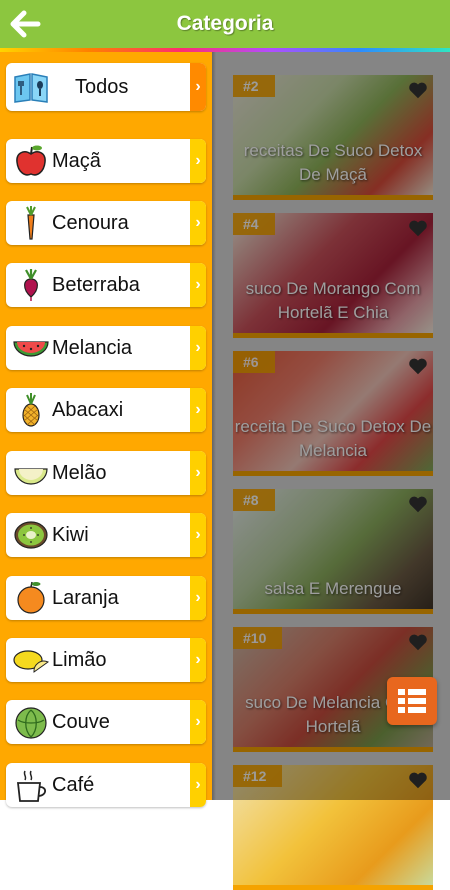  What do you see at coordinates (31, 410) in the screenshot?
I see `pineapple-icon` at bounding box center [31, 410].